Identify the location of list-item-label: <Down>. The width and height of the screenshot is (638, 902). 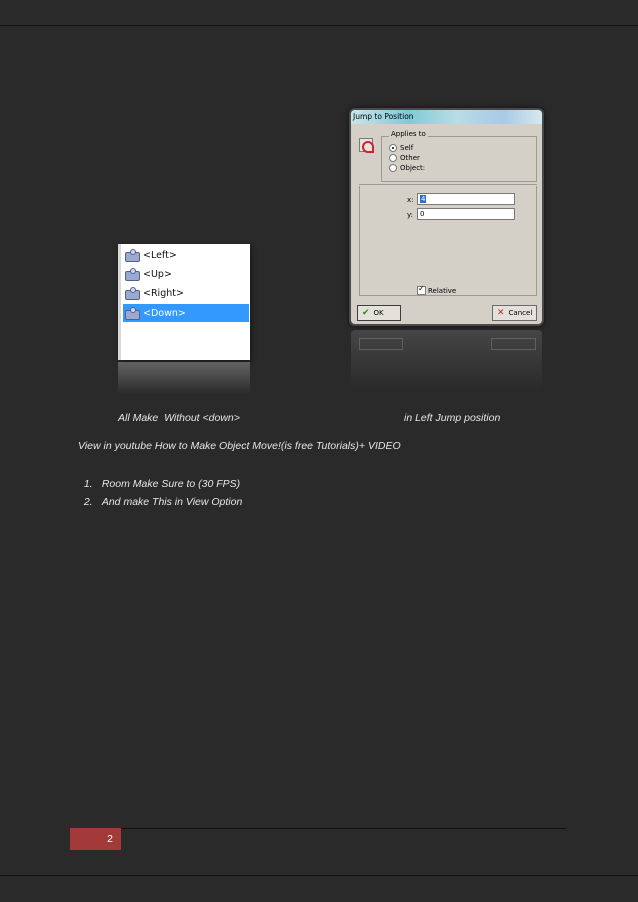
(164, 313).